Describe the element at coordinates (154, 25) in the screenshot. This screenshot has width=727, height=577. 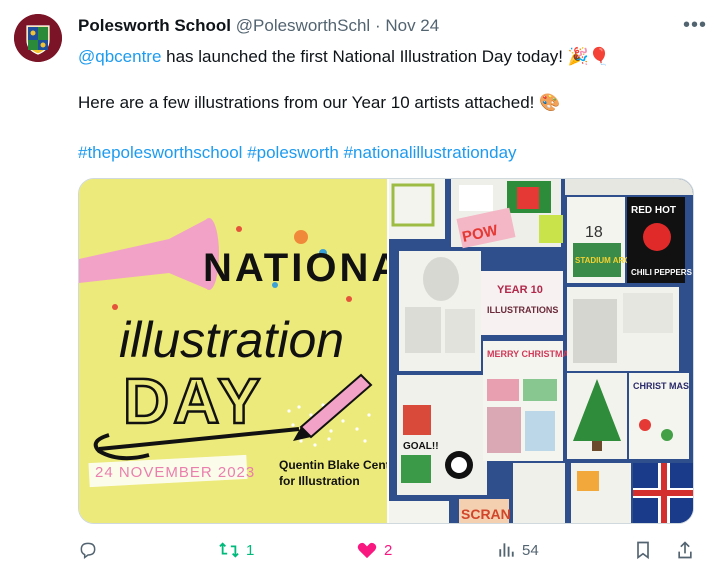
I see `author-name: Polesworth School` at that location.